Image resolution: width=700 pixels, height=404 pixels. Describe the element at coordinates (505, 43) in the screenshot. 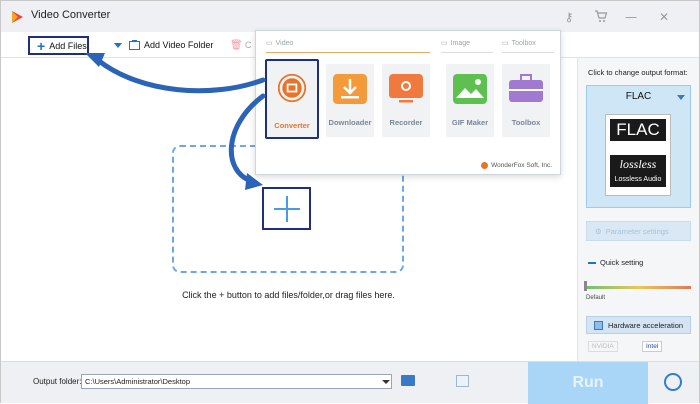

I see `toolbox-category-icon: ▭` at that location.